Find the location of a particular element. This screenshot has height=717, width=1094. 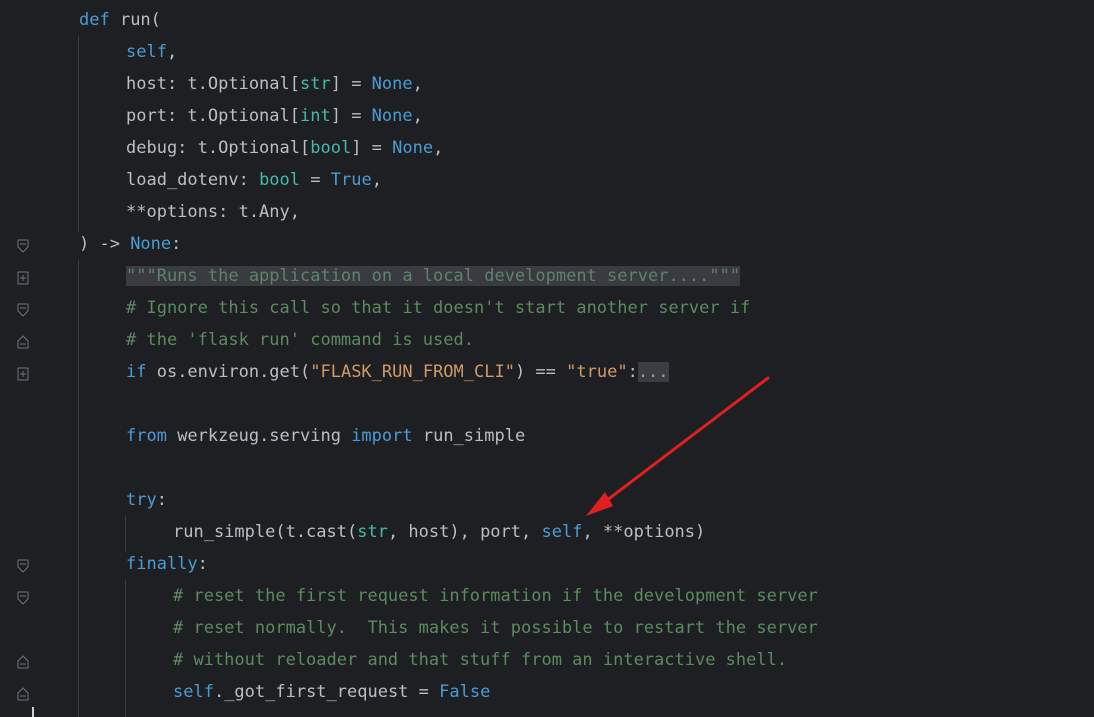

code-token: # the 'flask run' command is used. is located at coordinates (300, 340).